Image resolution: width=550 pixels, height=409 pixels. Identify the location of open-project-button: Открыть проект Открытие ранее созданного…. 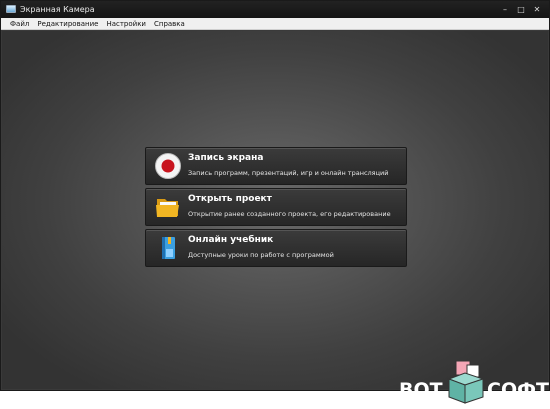
(276, 207).